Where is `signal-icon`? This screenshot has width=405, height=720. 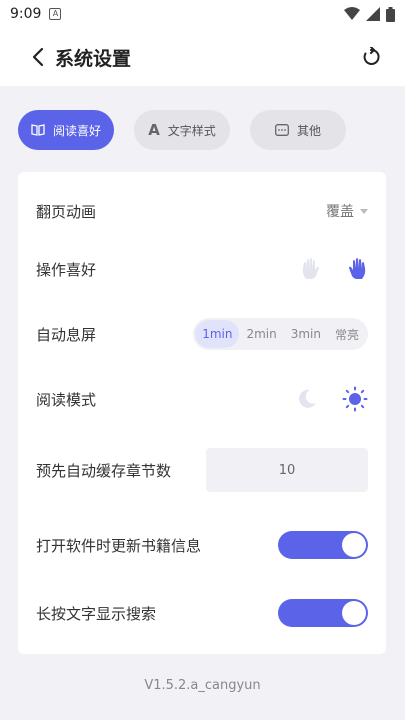
signal-icon is located at coordinates (373, 14).